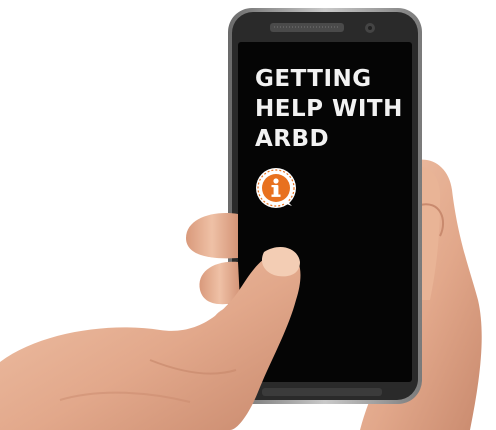 The image size is (496, 430). I want to click on screen-title: GETTING HELP WITH ARBD, so click(335, 109).